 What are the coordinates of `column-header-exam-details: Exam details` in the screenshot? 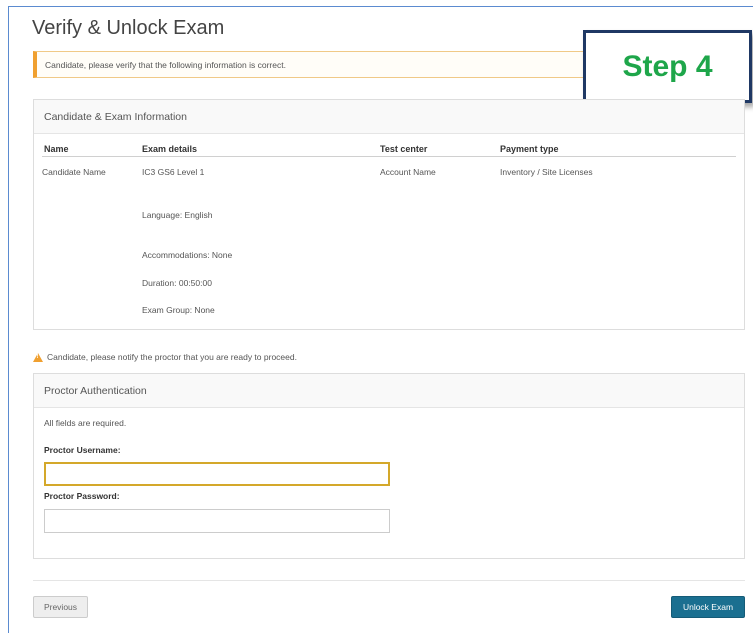 It's located at (170, 149).